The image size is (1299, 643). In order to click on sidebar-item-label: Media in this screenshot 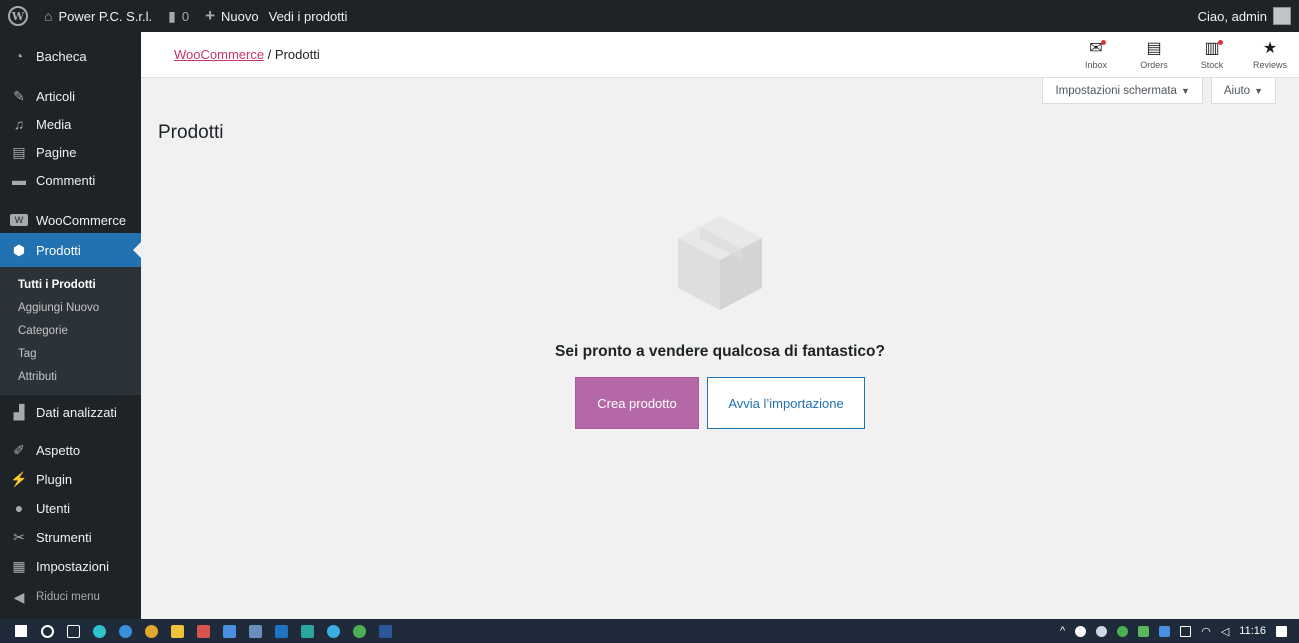, I will do `click(54, 124)`.